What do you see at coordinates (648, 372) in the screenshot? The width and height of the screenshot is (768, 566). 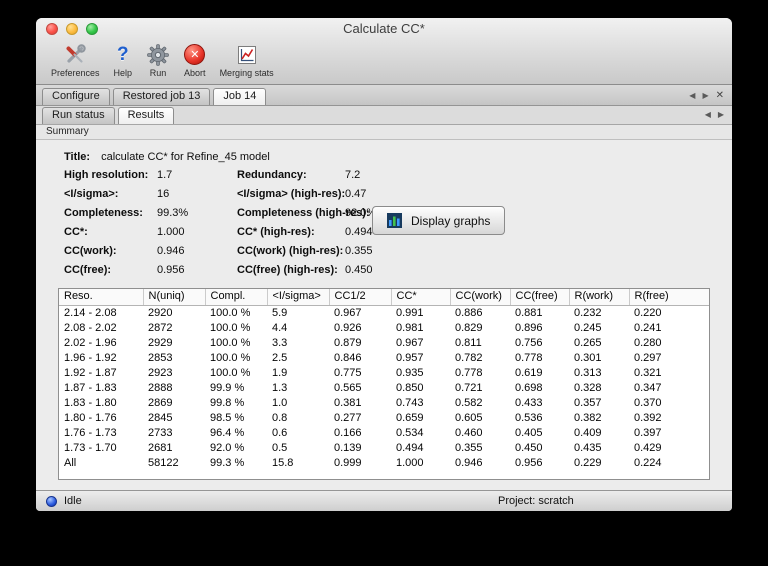 I see `table-cell: 0.321` at bounding box center [648, 372].